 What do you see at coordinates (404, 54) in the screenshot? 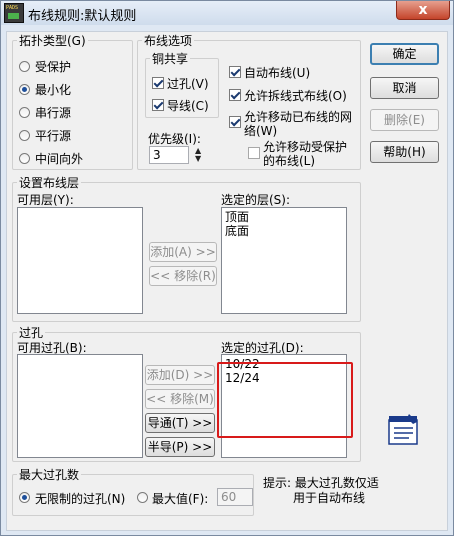
I see `ok-button: 确定` at bounding box center [404, 54].